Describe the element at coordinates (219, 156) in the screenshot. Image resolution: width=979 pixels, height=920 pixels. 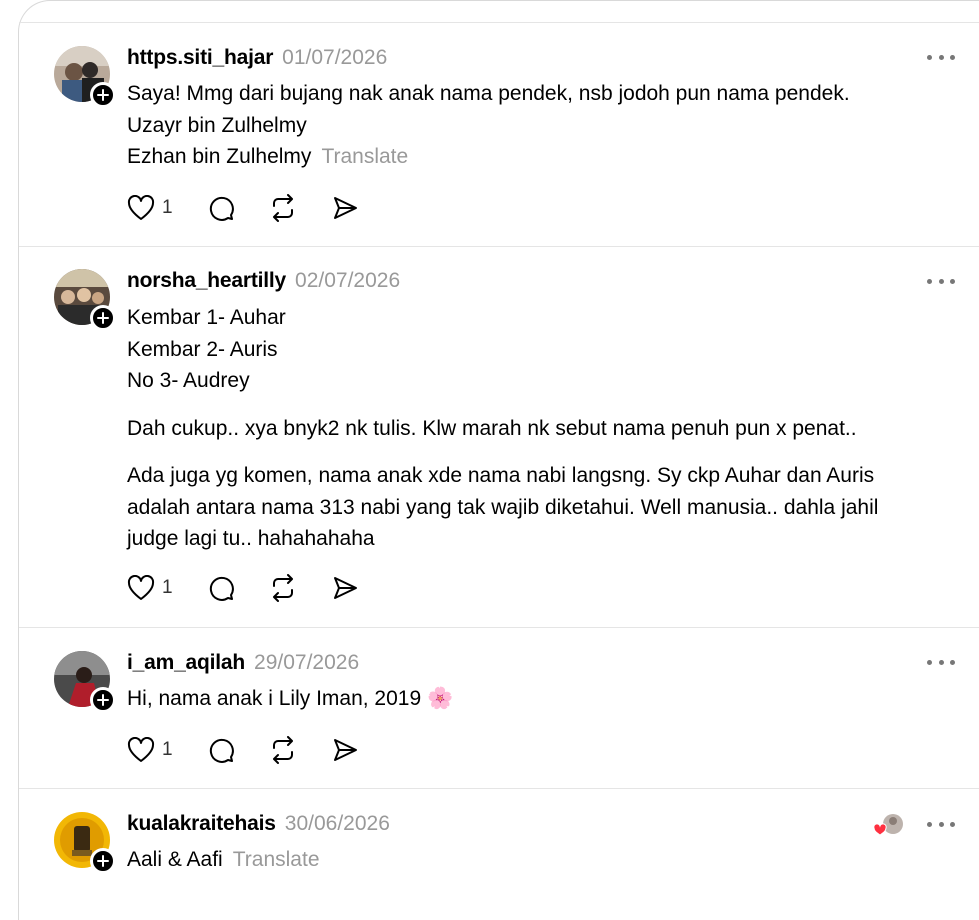
I see `text-line: Ezhan bin Zulhelmy` at that location.